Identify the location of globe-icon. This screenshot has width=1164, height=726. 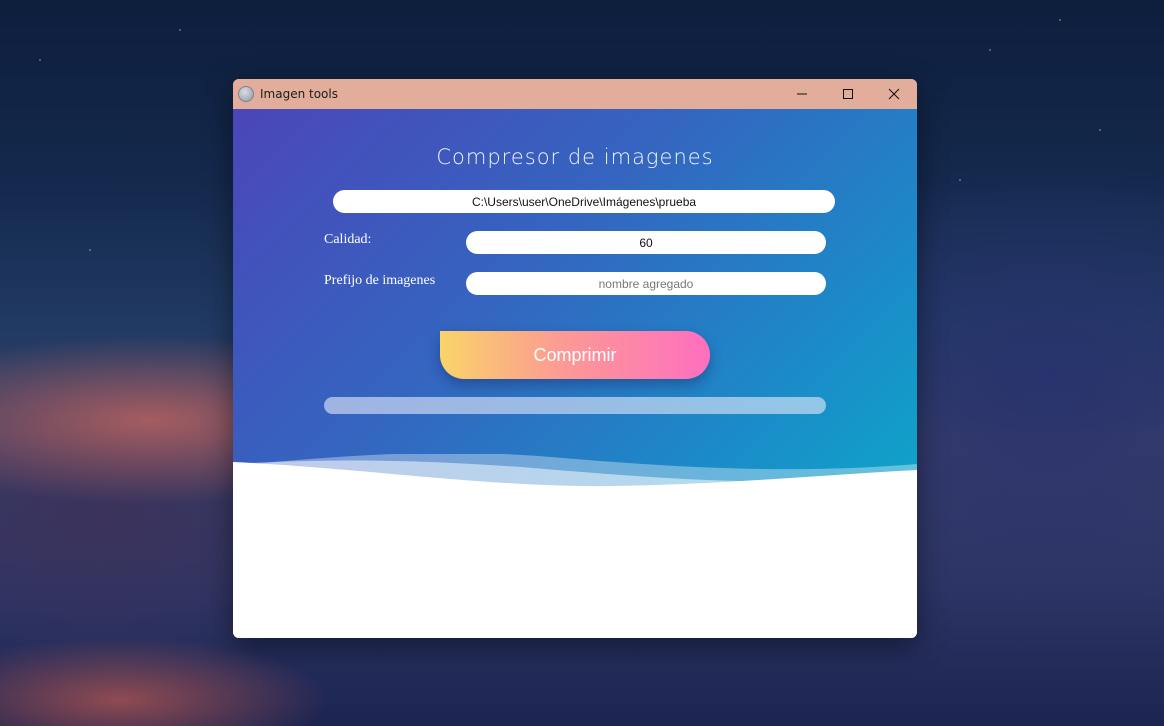
(246, 94).